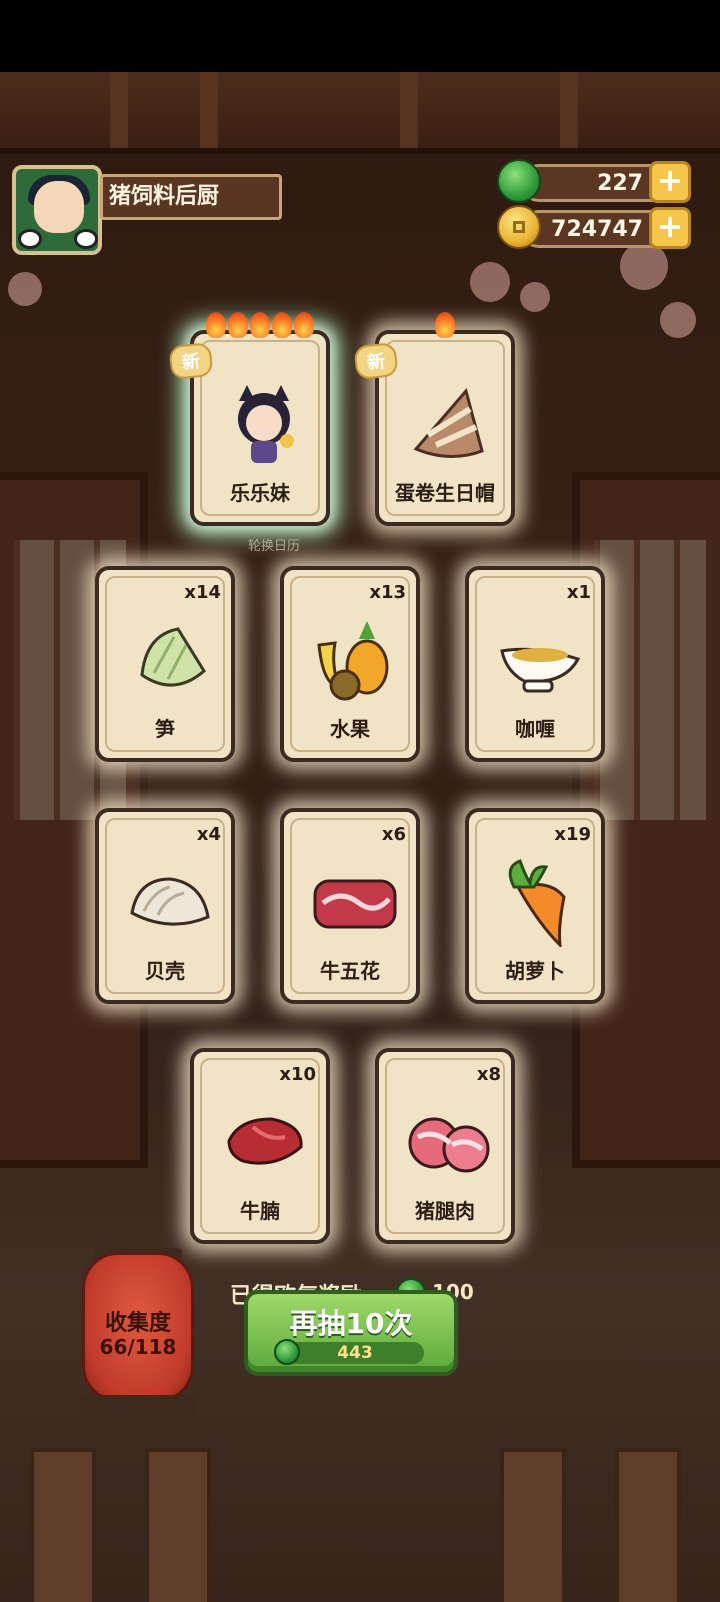 The height and width of the screenshot is (1602, 720). Describe the element at coordinates (165, 971) in the screenshot. I see `card-name: 贝壳` at that location.